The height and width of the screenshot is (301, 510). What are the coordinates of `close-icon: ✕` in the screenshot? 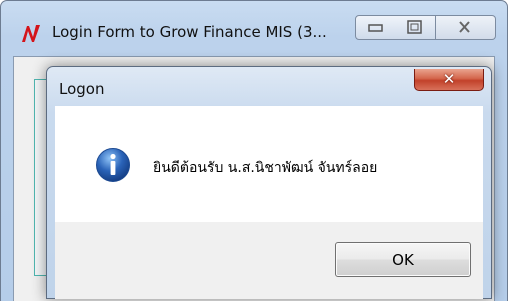 It's located at (449, 79).